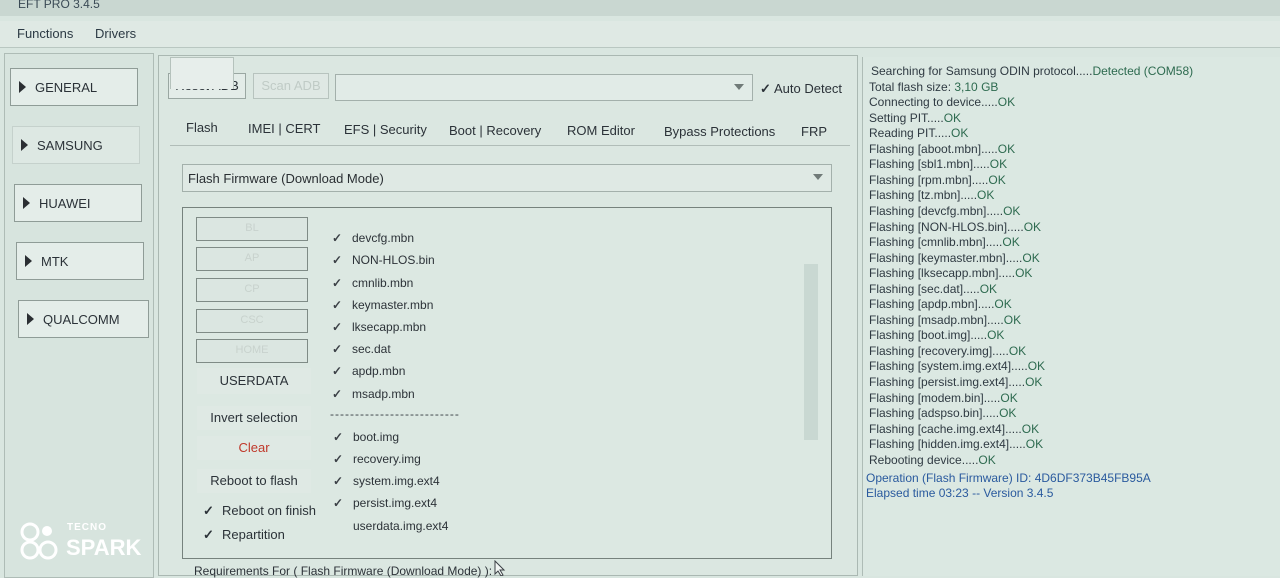 The height and width of the screenshot is (578, 1280). I want to click on log-line: Flashing [persist.img.ext4].....OK, so click(955, 382).